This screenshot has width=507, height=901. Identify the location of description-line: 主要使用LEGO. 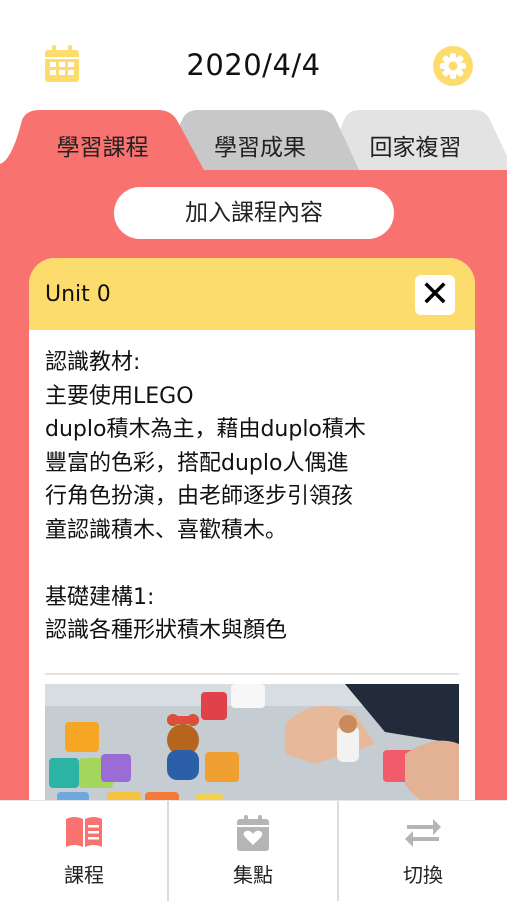
(119, 396).